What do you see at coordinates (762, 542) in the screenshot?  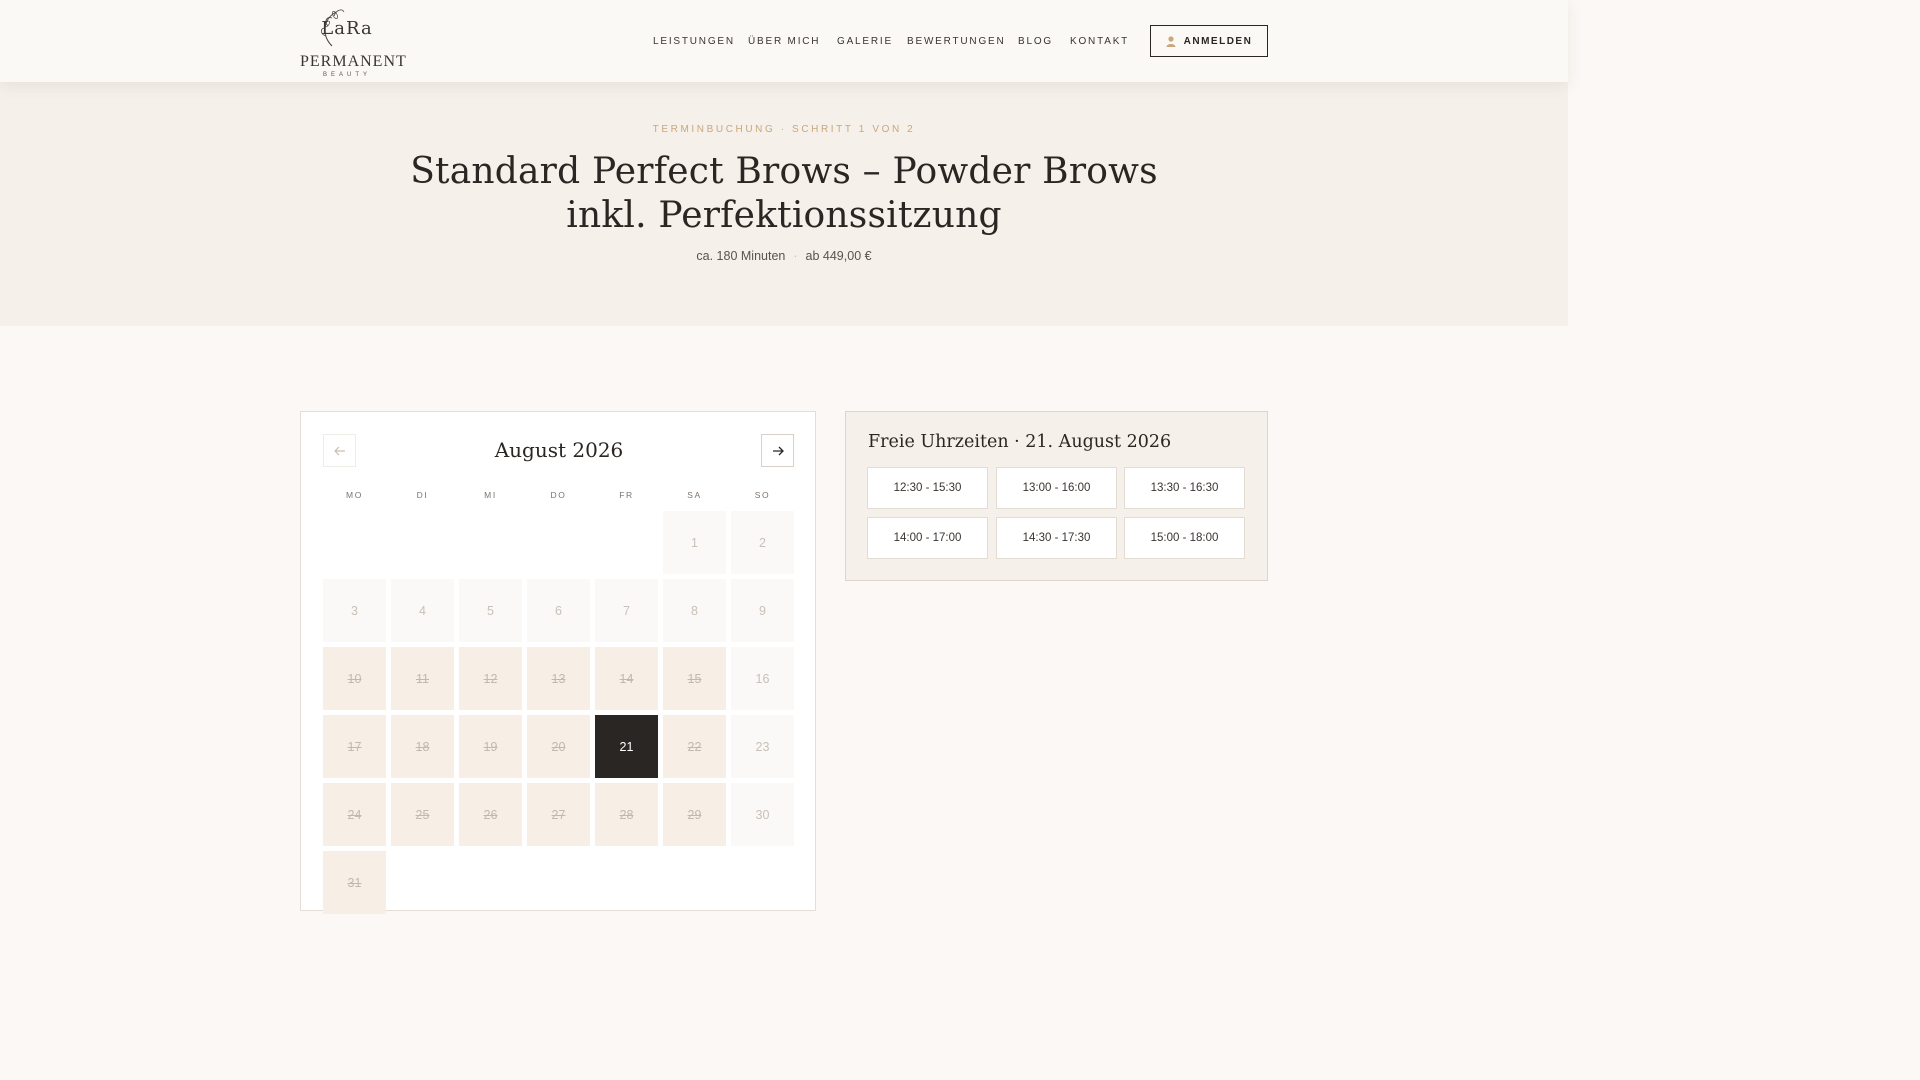 I see `calendar-day: 2` at bounding box center [762, 542].